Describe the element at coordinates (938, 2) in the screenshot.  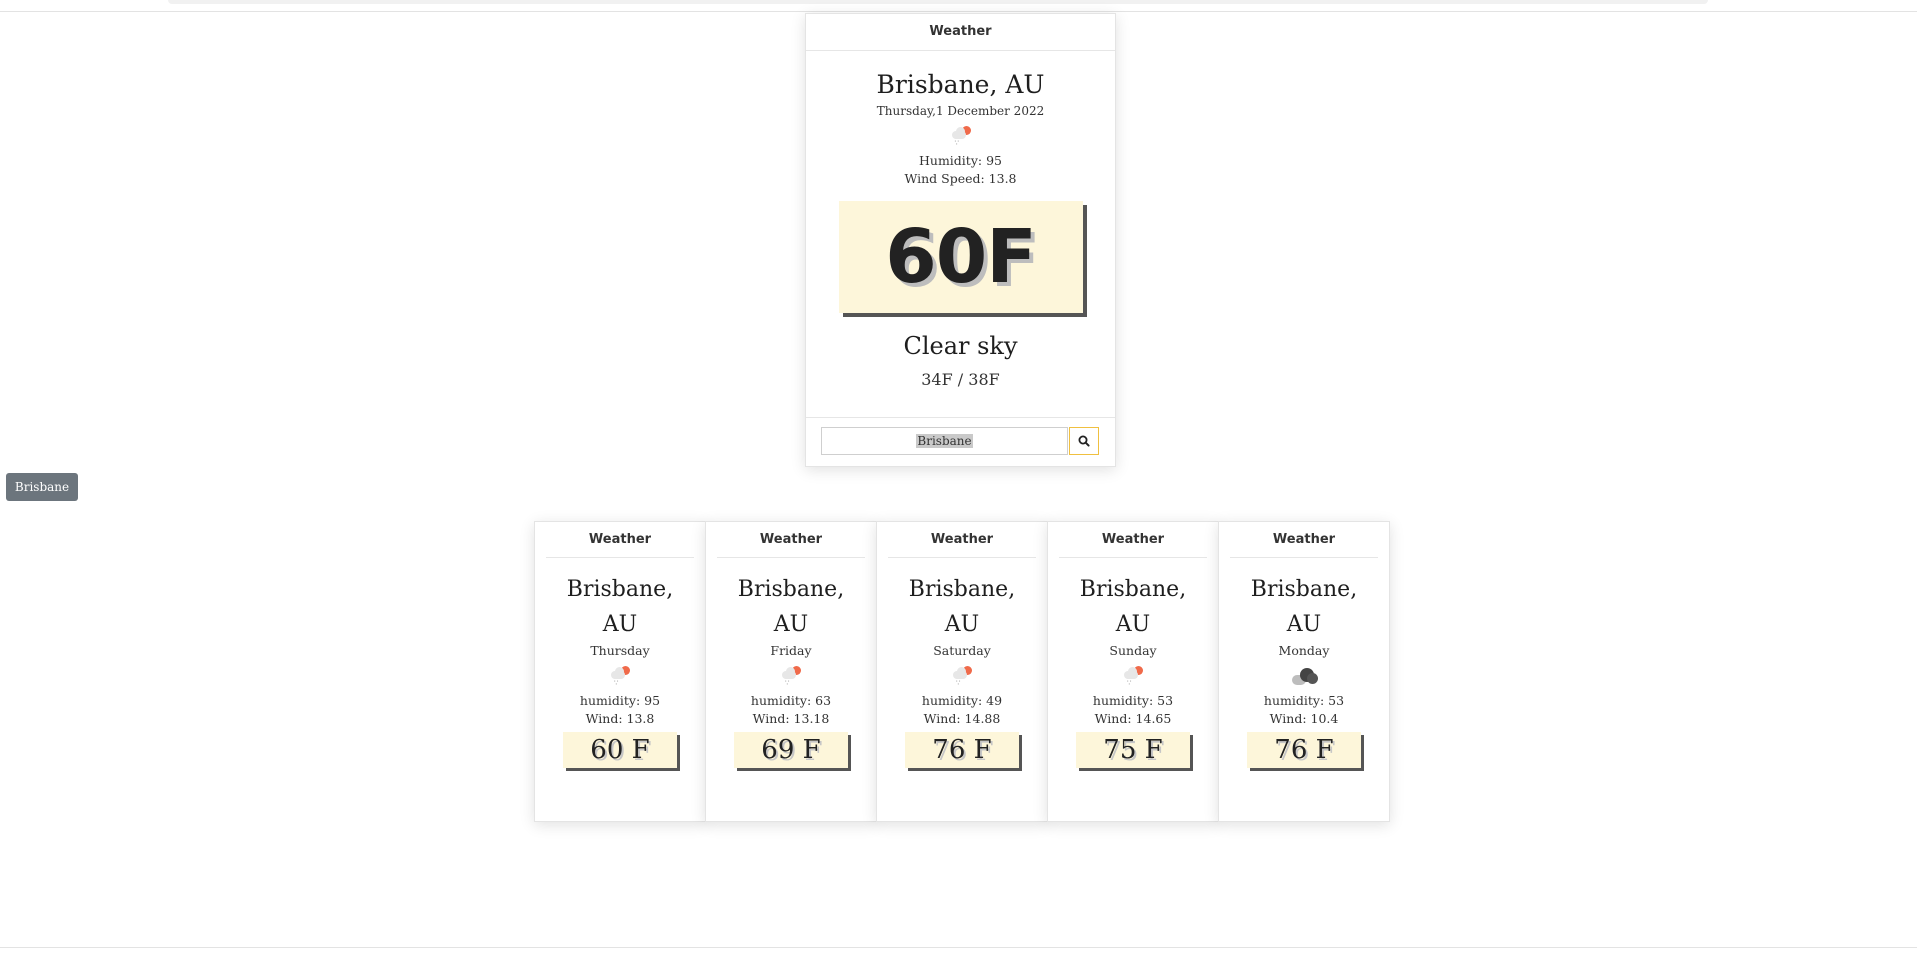
I see `browser-bar-edge` at that location.